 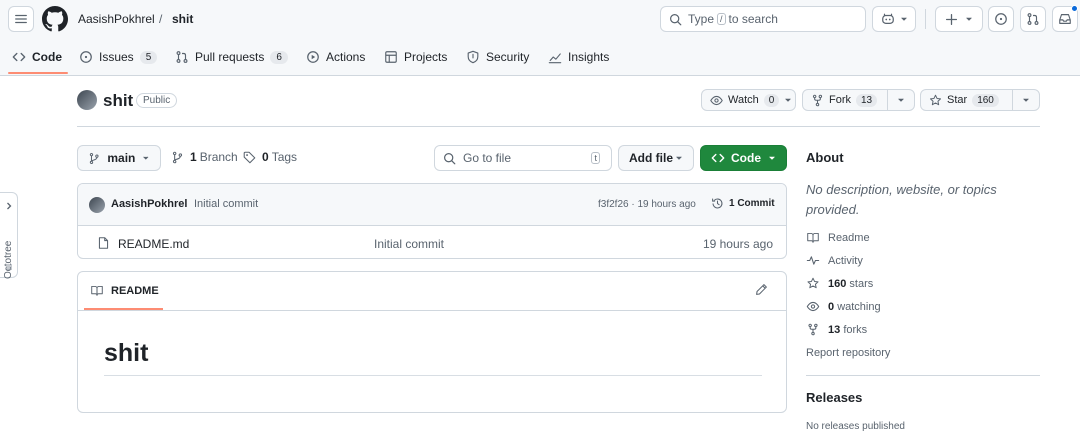 I want to click on edit-readme-button, so click(x=761, y=289).